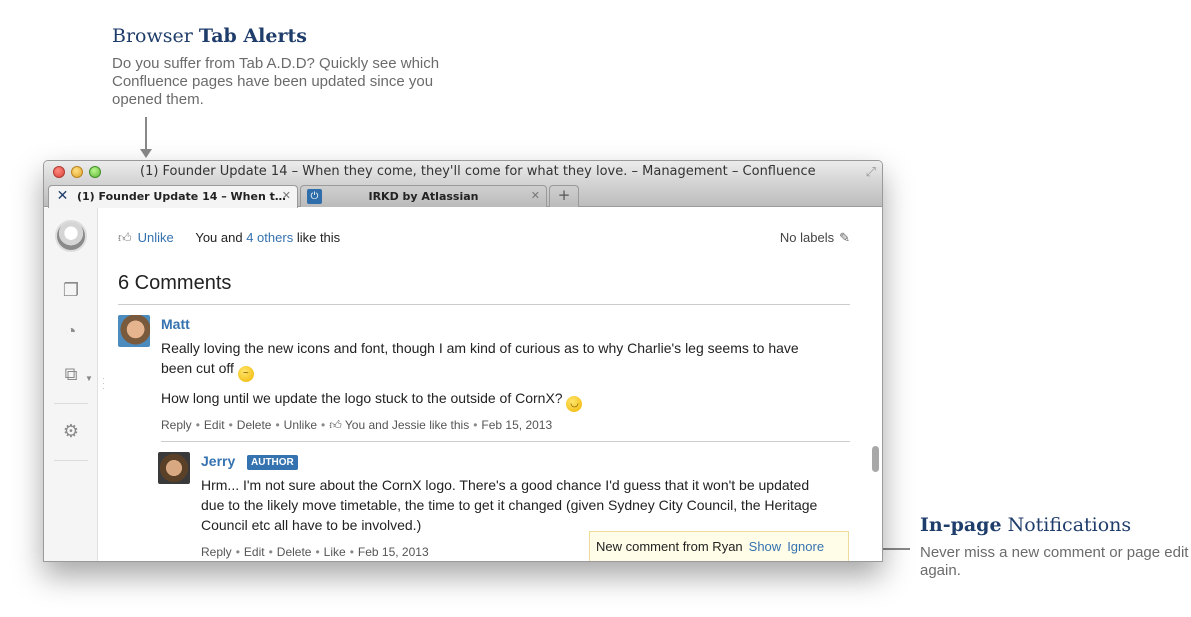  Describe the element at coordinates (564, 196) in the screenshot. I see `new-tab-button: +` at that location.